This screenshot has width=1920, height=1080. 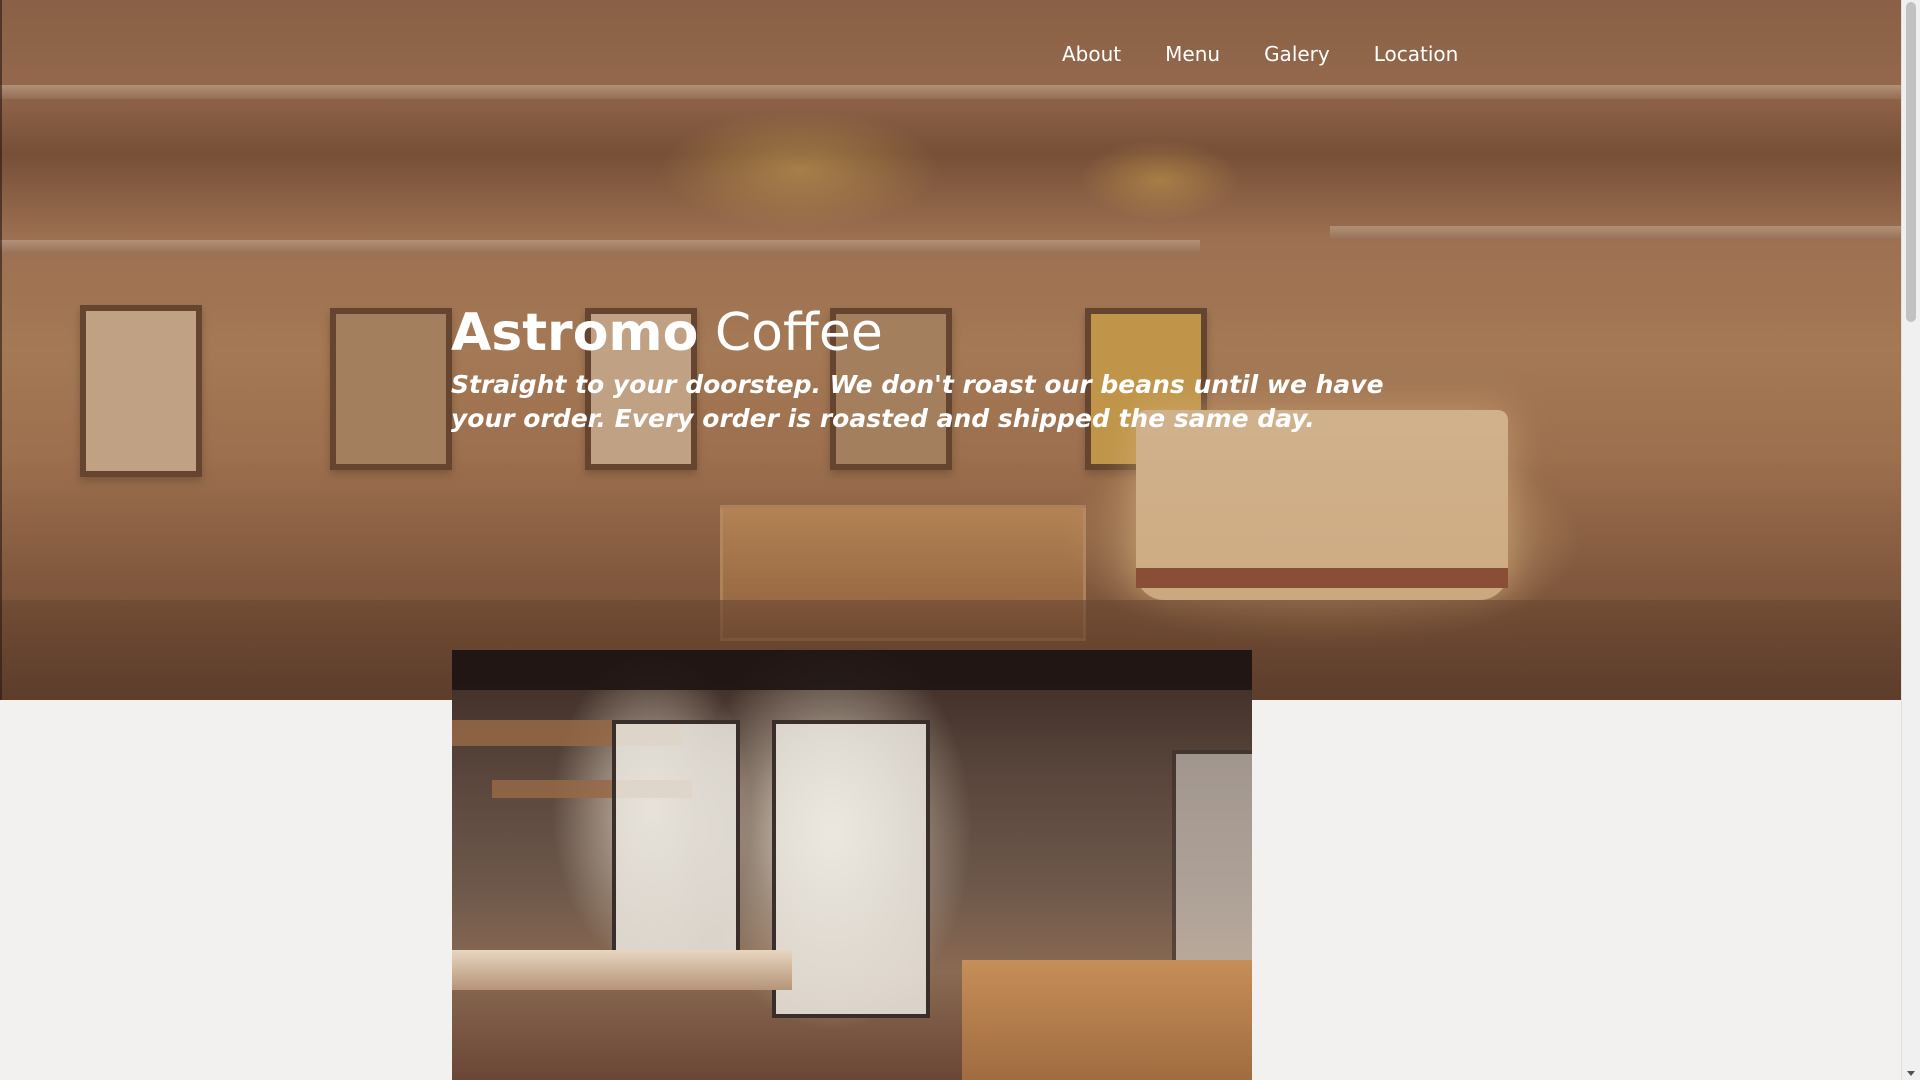 I want to click on site-title: Astromo Coffee, so click(x=941, y=333).